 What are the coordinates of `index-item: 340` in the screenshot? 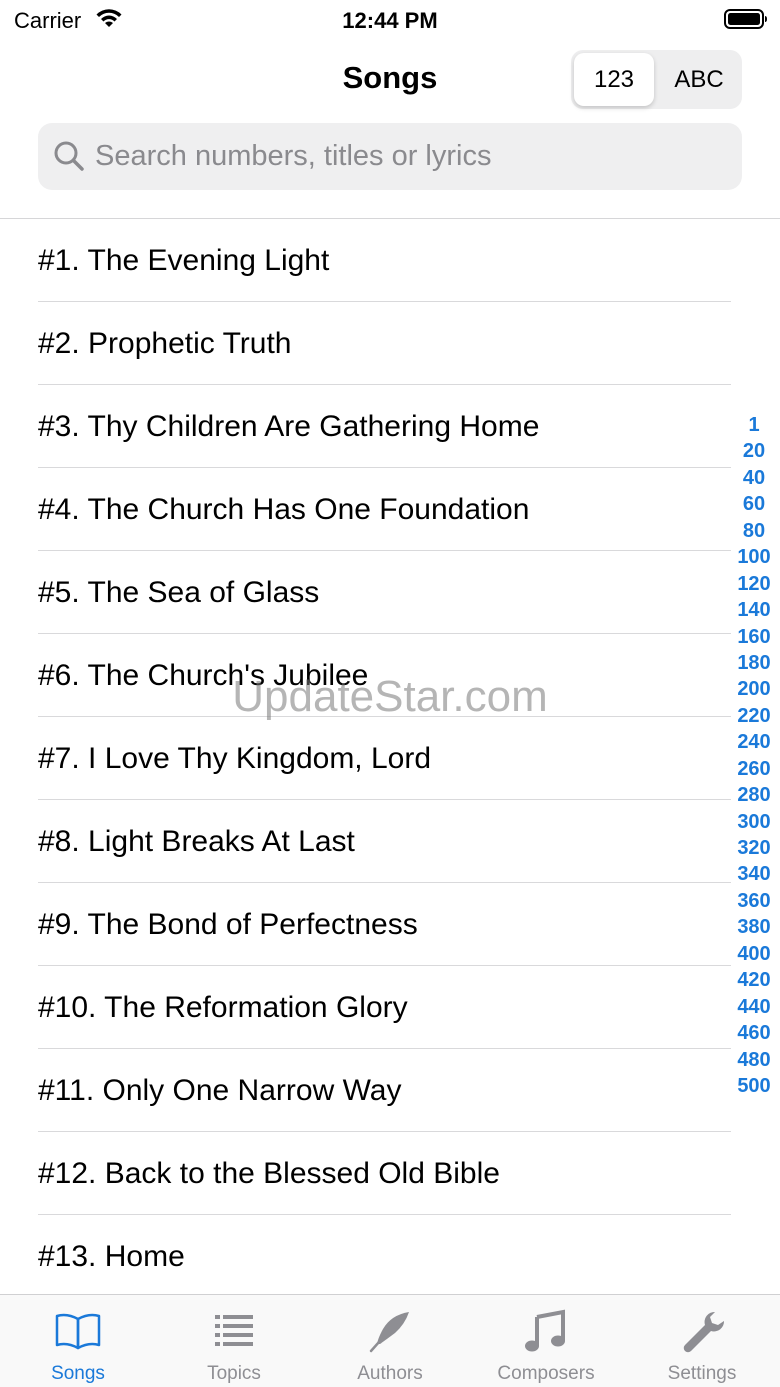 It's located at (754, 874).